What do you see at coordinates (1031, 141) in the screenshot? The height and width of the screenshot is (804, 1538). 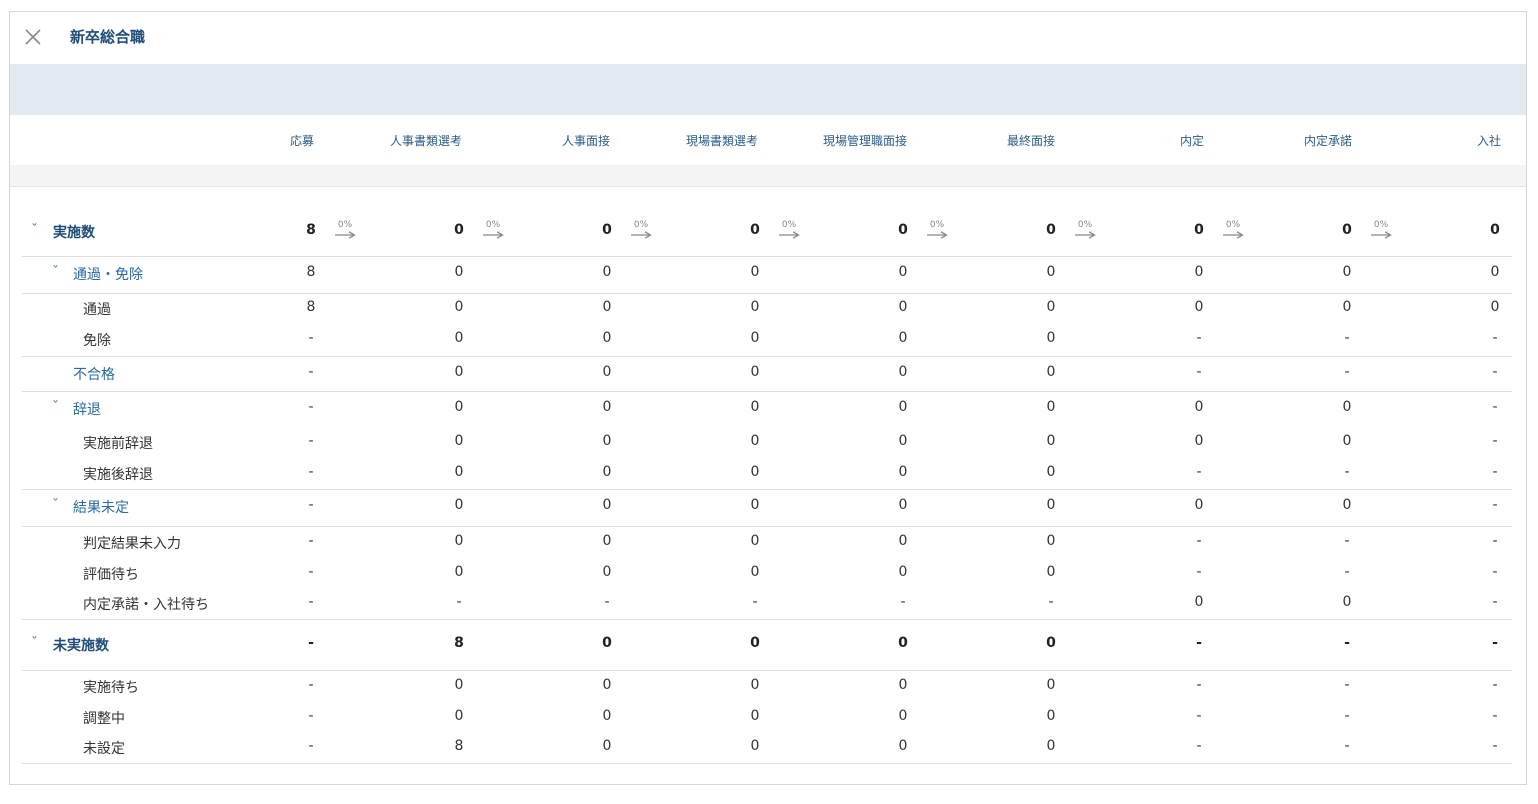 I see `column-header: 最終面接` at bounding box center [1031, 141].